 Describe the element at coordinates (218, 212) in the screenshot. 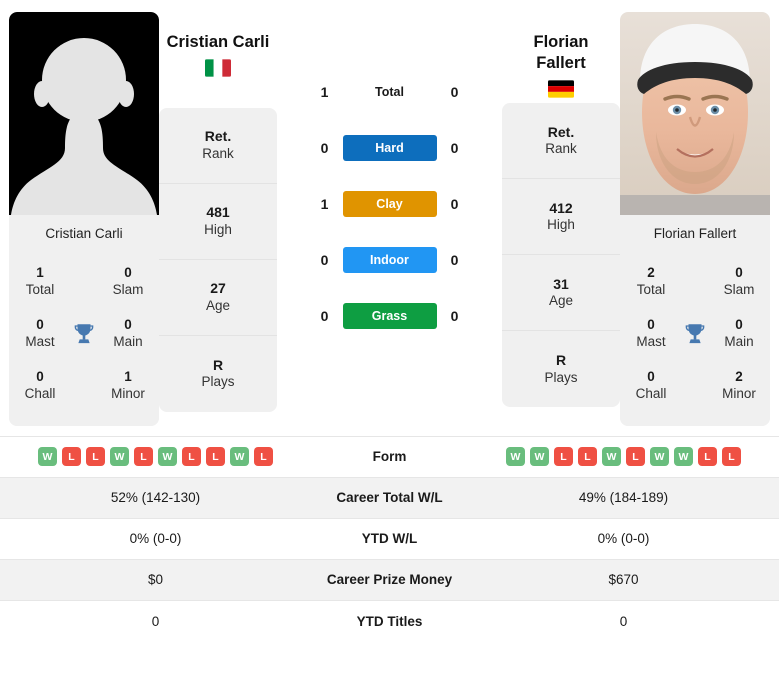

I see `left-high-value: 481` at that location.